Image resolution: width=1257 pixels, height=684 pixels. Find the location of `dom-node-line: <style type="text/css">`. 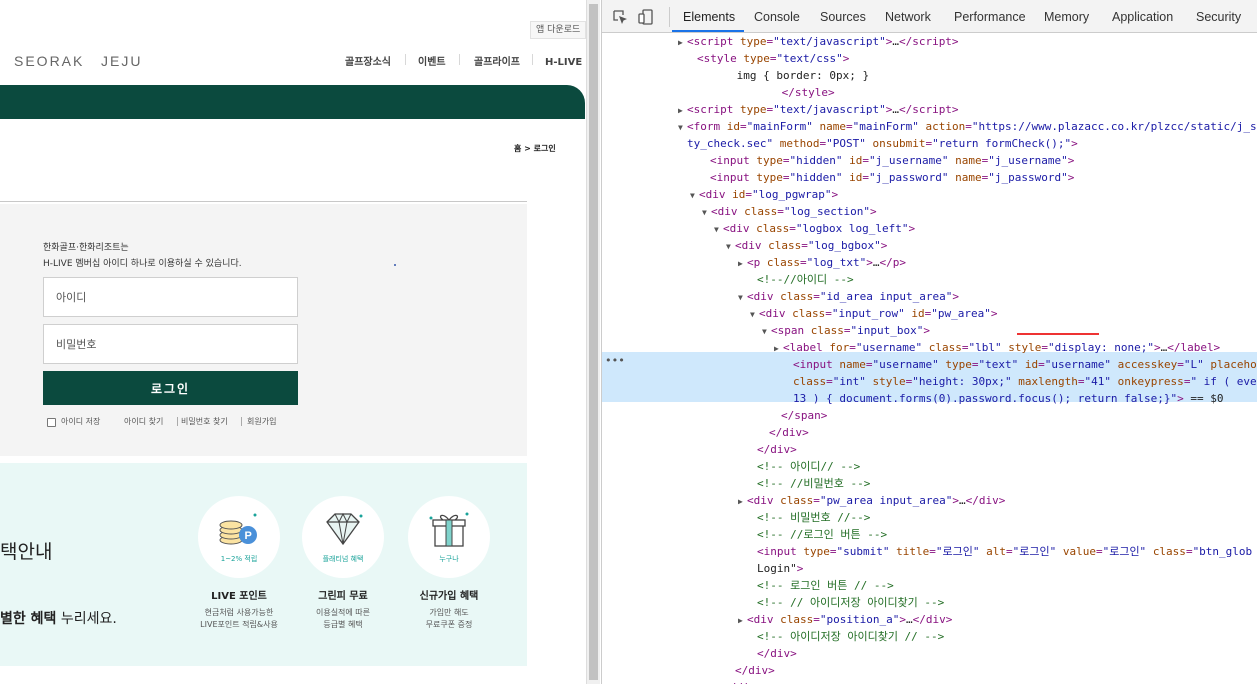

dom-node-line: <style type="text/css"> is located at coordinates (929, 58).